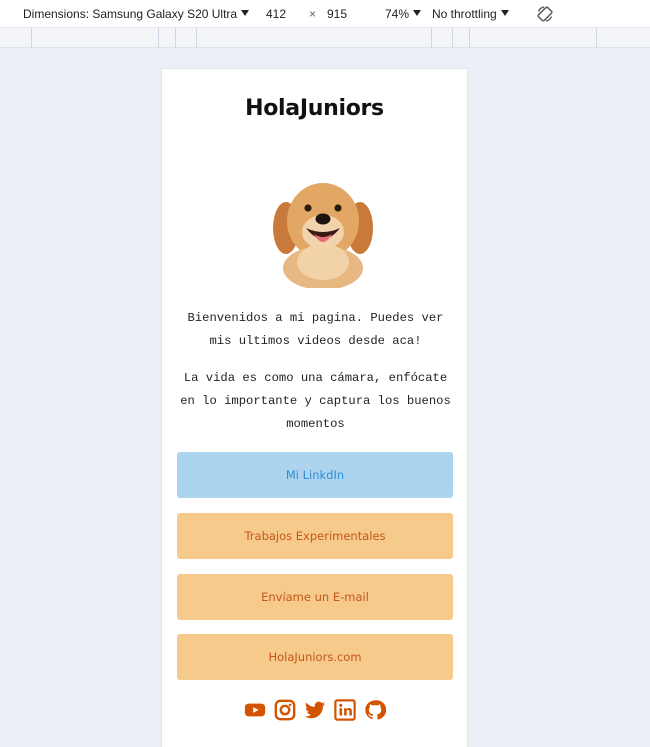  What do you see at coordinates (375, 710) in the screenshot?
I see `github-icon` at bounding box center [375, 710].